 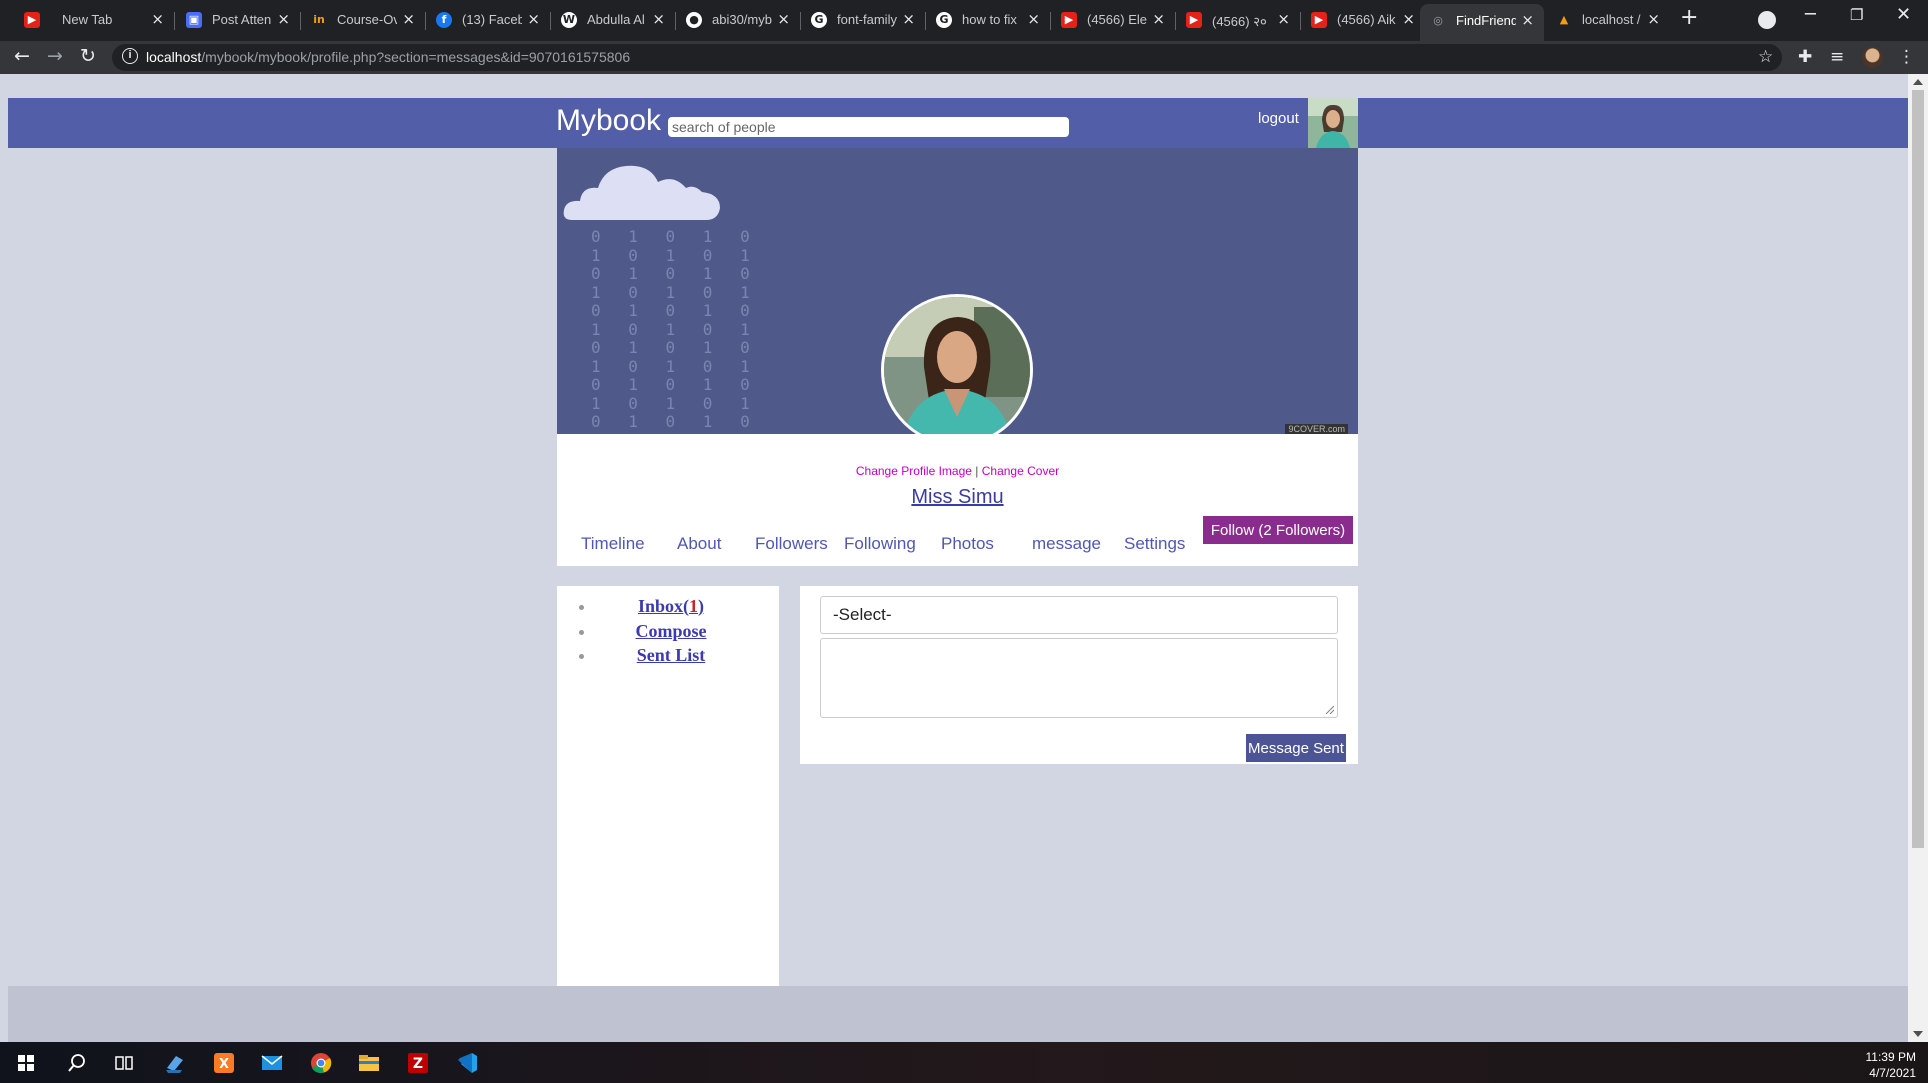 What do you see at coordinates (1330, 710) in the screenshot?
I see `resize-handle-icon` at bounding box center [1330, 710].